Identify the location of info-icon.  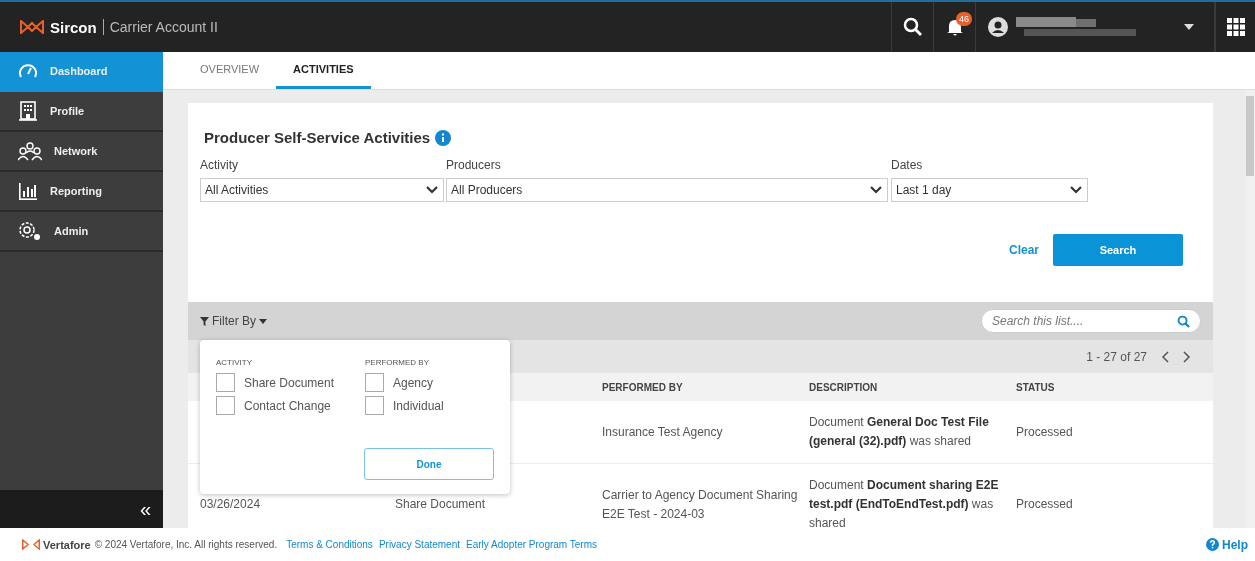
(443, 137).